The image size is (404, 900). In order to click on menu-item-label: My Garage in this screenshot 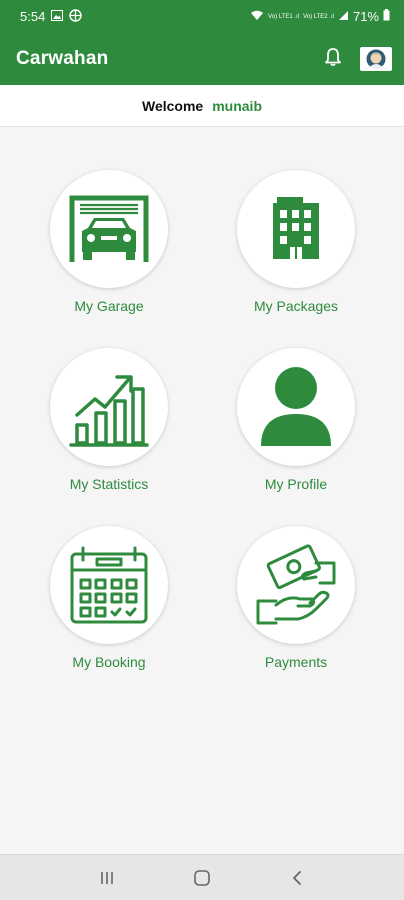, I will do `click(109, 306)`.